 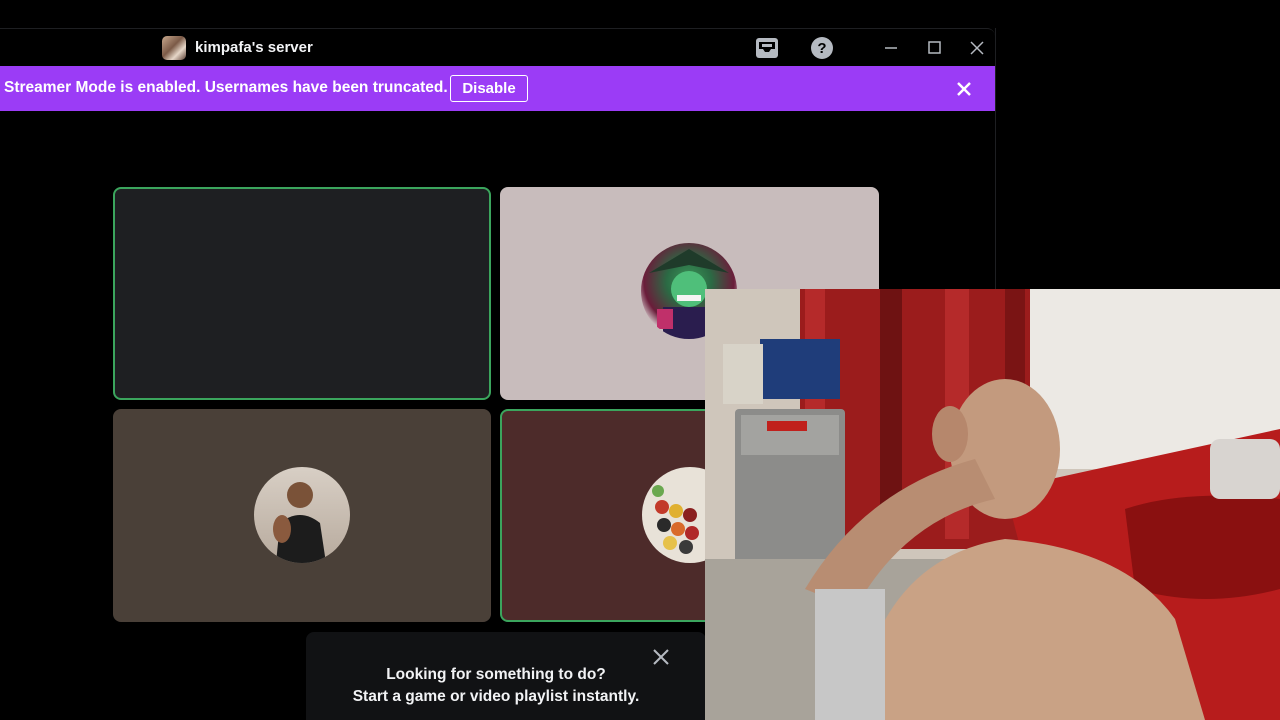 What do you see at coordinates (489, 88) in the screenshot?
I see `disable-streamer-mode-button: Disable` at bounding box center [489, 88].